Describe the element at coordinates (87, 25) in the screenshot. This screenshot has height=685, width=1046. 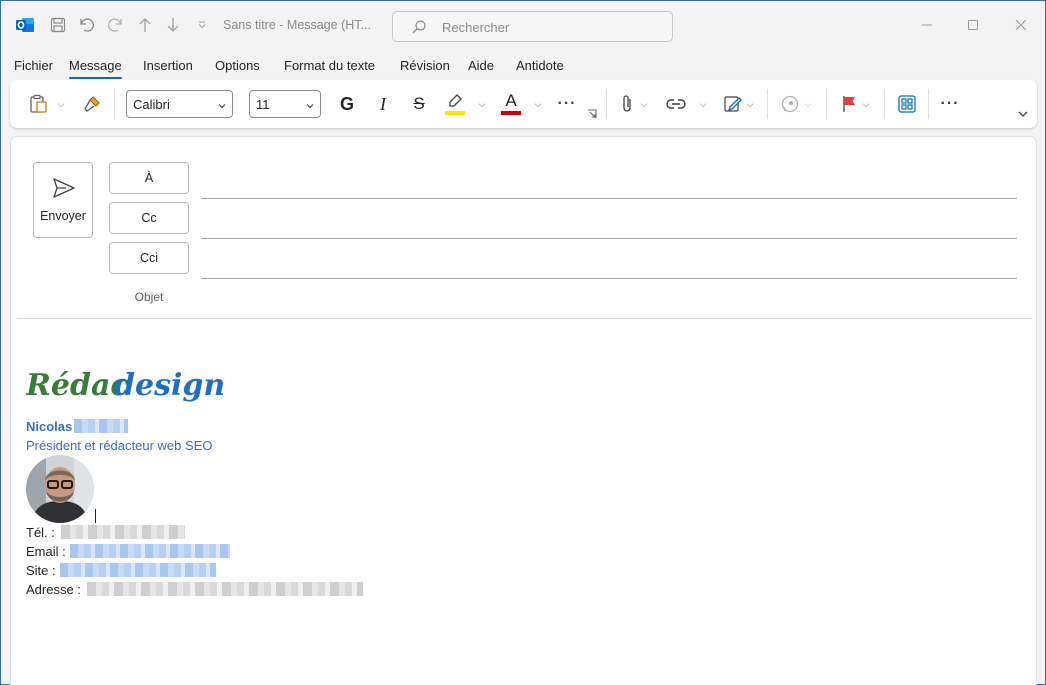
I see `undo-icon` at that location.